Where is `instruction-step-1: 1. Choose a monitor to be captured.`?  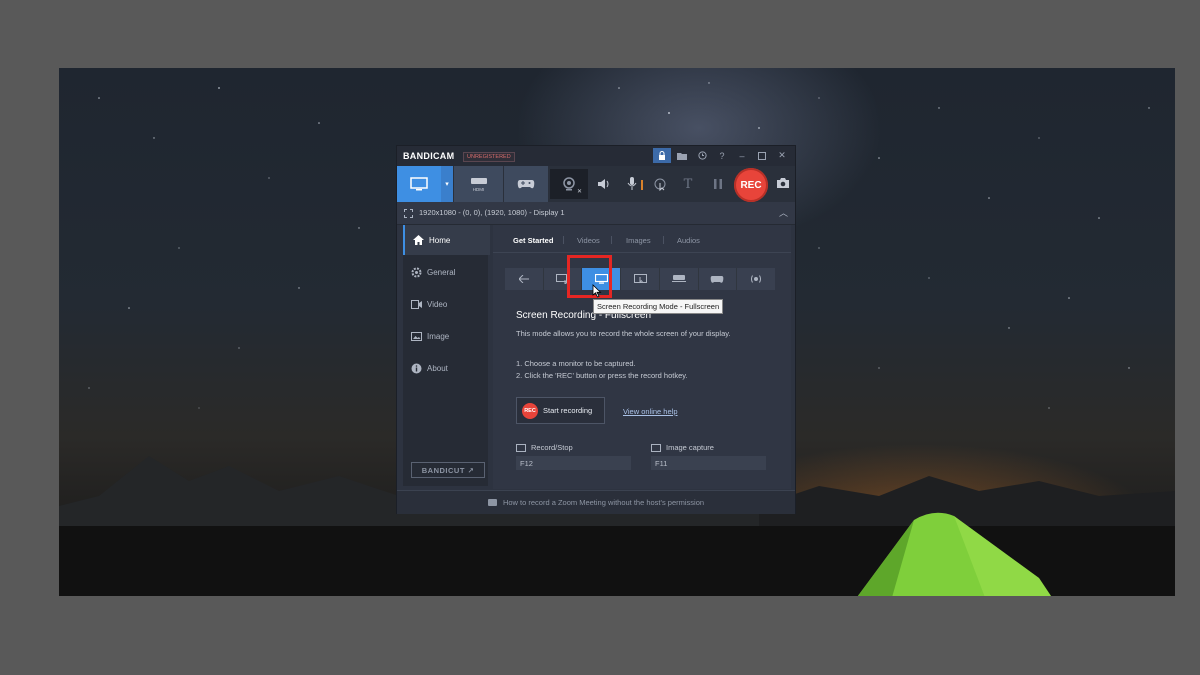 instruction-step-1: 1. Choose a monitor to be captured. is located at coordinates (576, 363).